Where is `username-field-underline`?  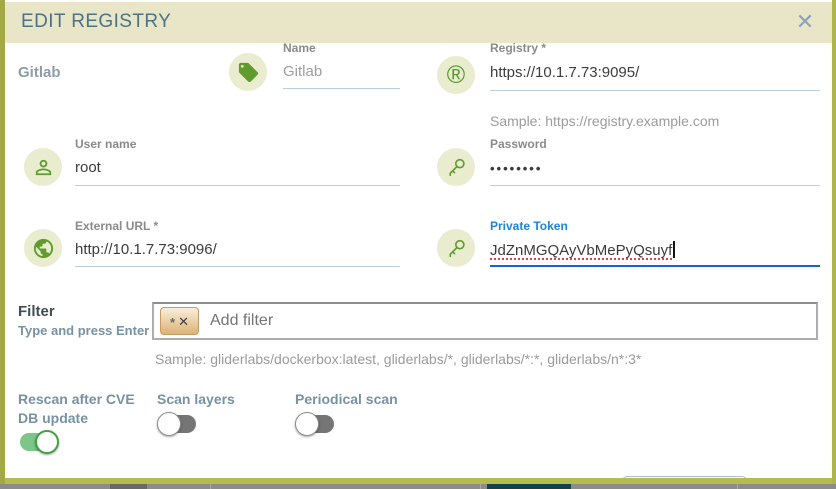
username-field-underline is located at coordinates (237, 185).